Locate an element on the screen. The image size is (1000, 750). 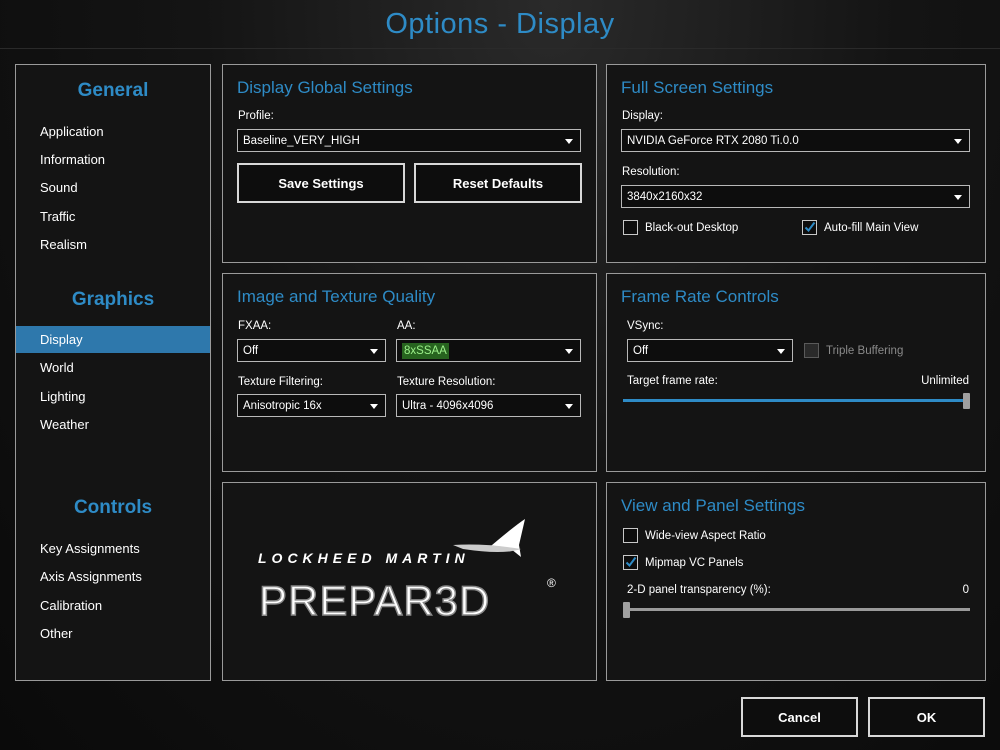
texture-resolution-label: Texture Resolution: is located at coordinates (446, 382).